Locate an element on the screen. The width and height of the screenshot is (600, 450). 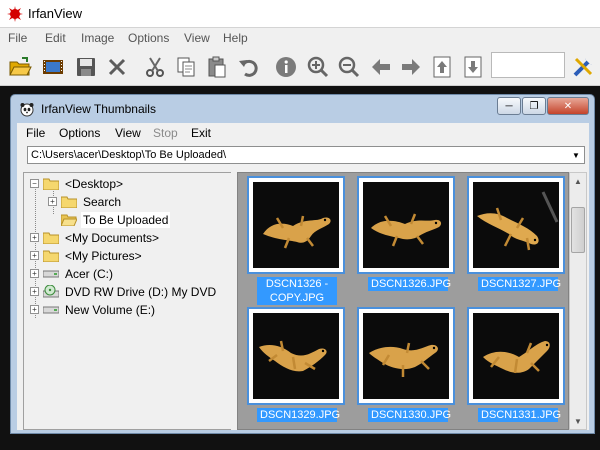
thumbnails-window-title: IrfanView Thumbnails is located at coordinates (98, 109).